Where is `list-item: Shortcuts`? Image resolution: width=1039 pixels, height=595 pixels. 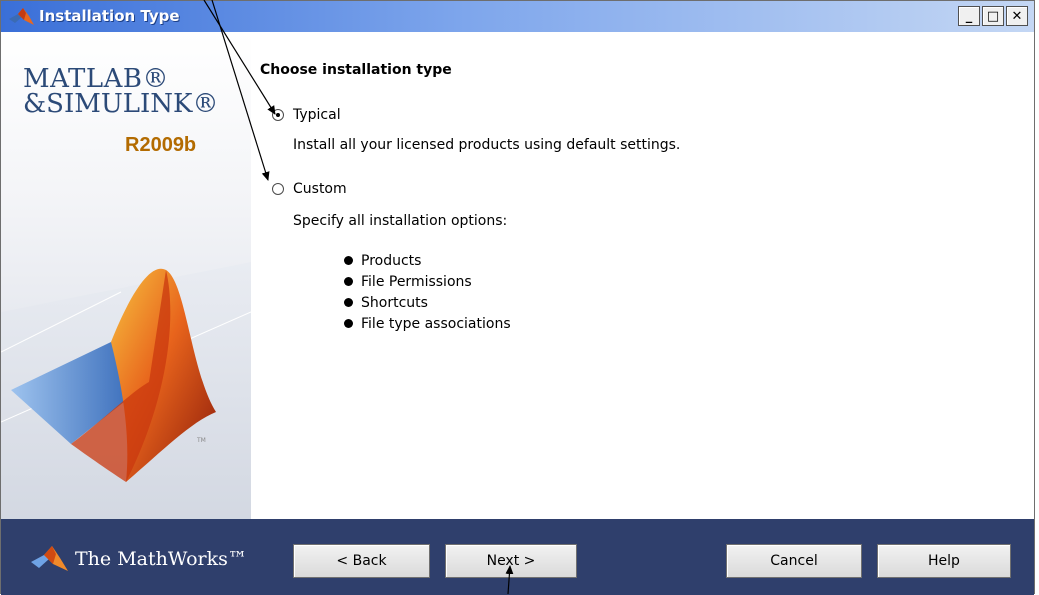
list-item: Shortcuts is located at coordinates (427, 302).